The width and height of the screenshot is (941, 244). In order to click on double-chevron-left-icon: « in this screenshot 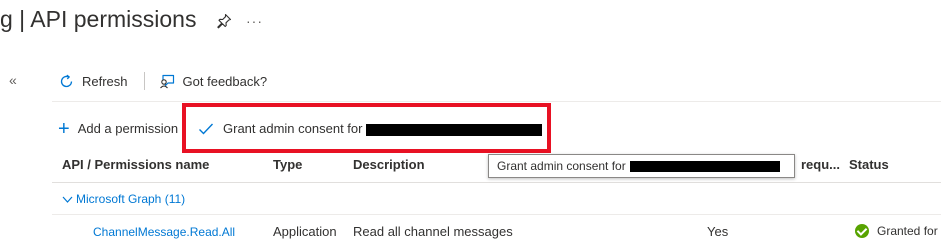, I will do `click(13, 80)`.